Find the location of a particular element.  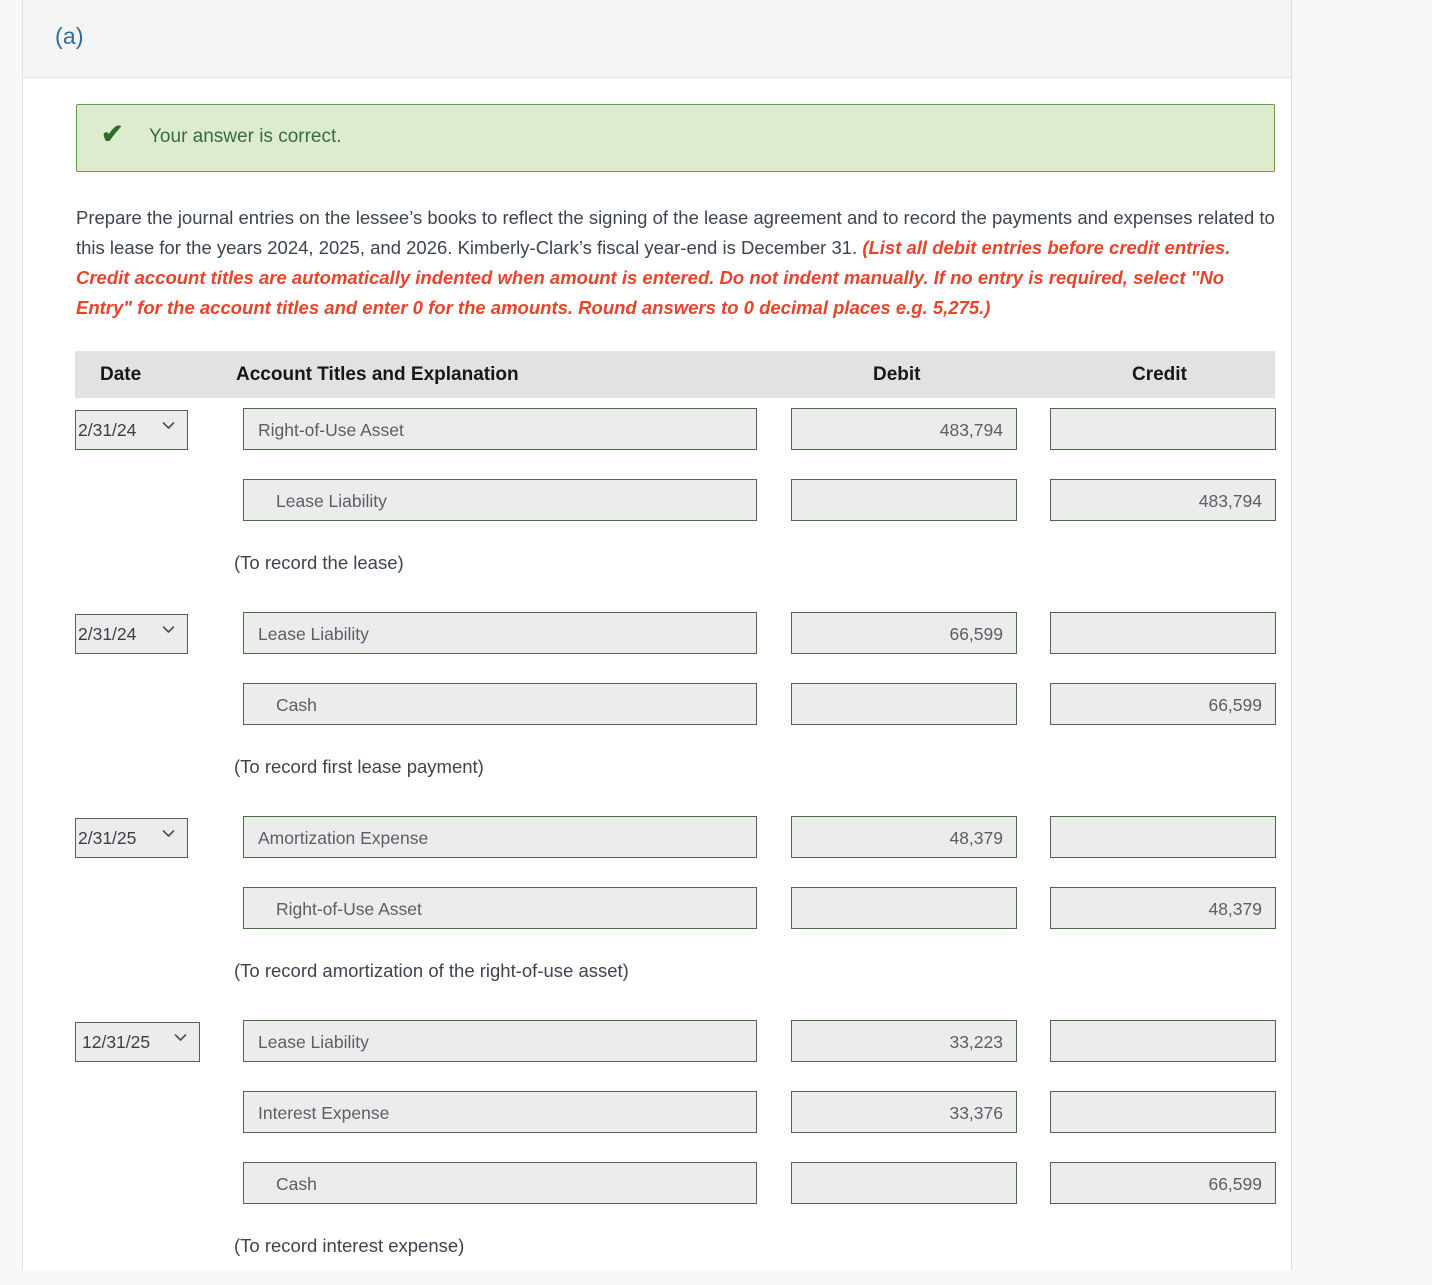

entry-memo-text: (To record interest expense) is located at coordinates (349, 1245).